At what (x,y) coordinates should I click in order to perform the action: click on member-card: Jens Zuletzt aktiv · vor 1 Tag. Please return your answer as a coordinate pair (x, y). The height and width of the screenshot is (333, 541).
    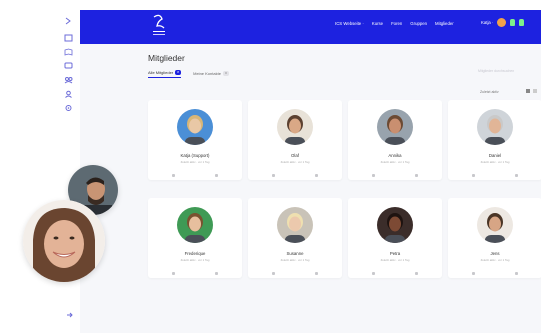
    Looking at the image, I should click on (494, 238).